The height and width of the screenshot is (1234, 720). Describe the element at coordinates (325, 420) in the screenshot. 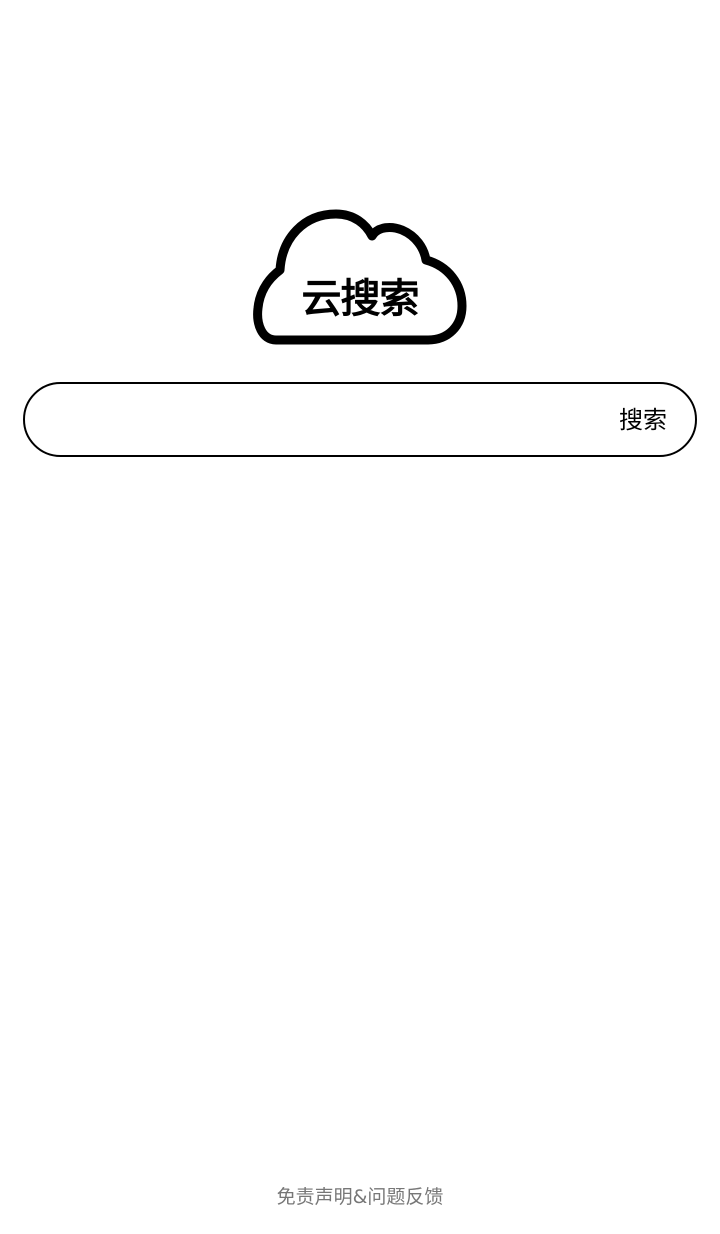

I see `search-input` at that location.